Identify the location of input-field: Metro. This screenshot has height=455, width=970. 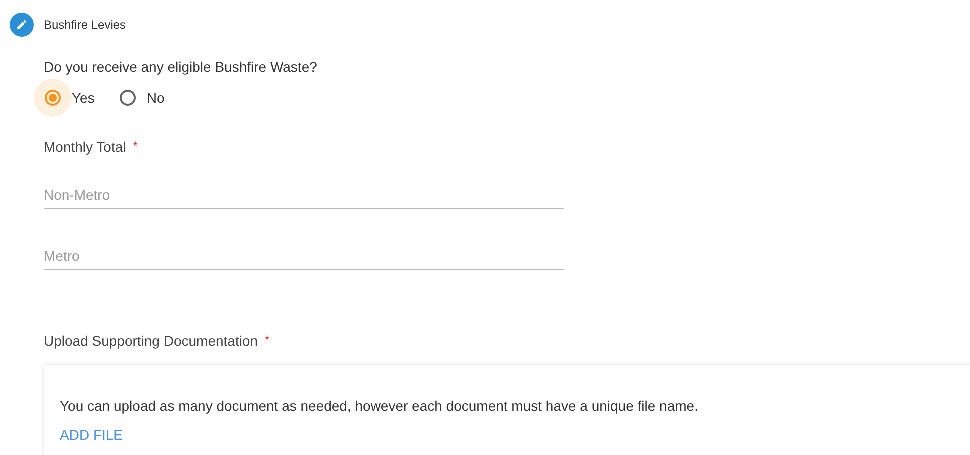
(304, 255).